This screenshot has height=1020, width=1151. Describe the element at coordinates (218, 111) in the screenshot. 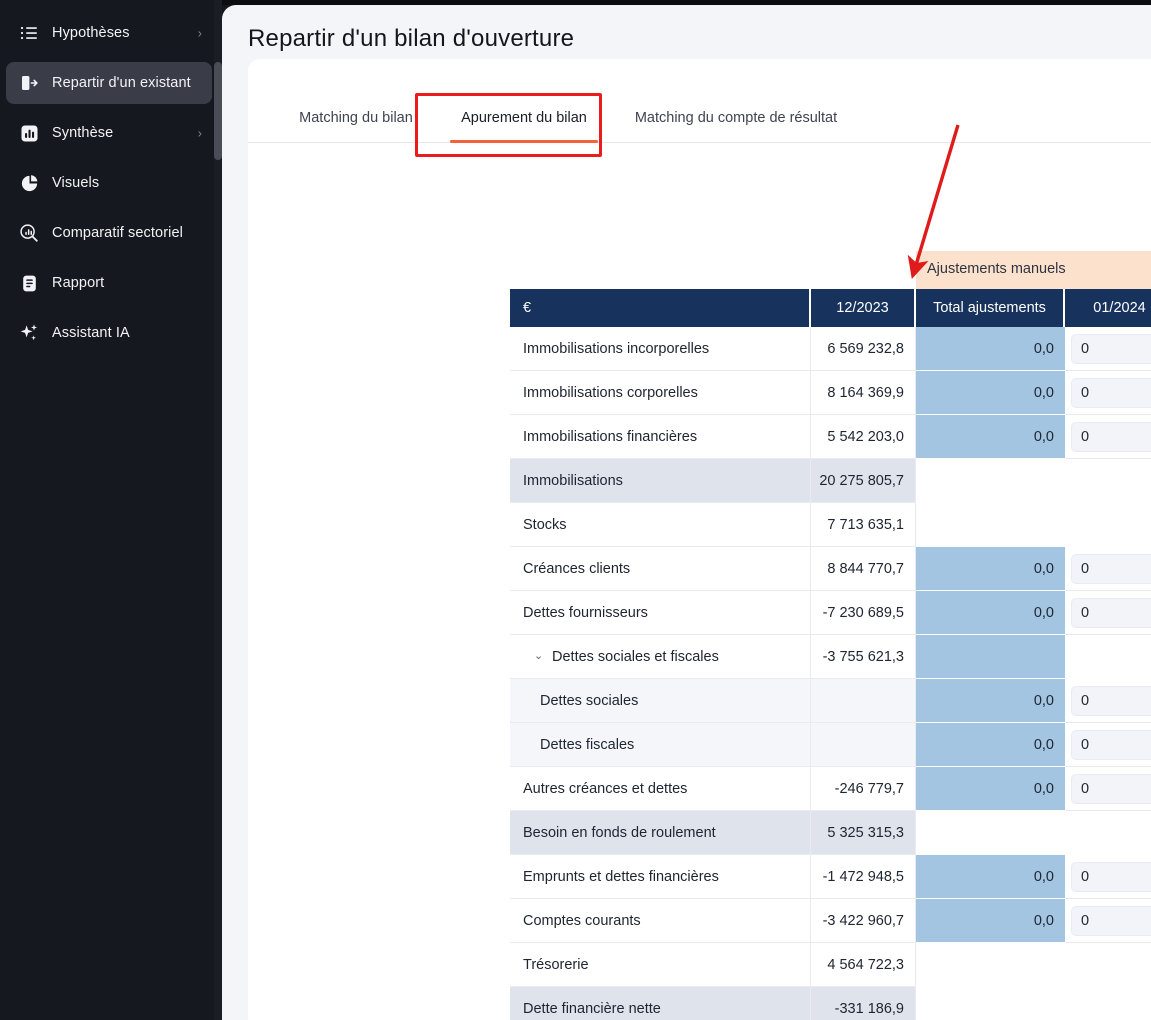

I see `sidebar-scrollbar-thumb` at that location.